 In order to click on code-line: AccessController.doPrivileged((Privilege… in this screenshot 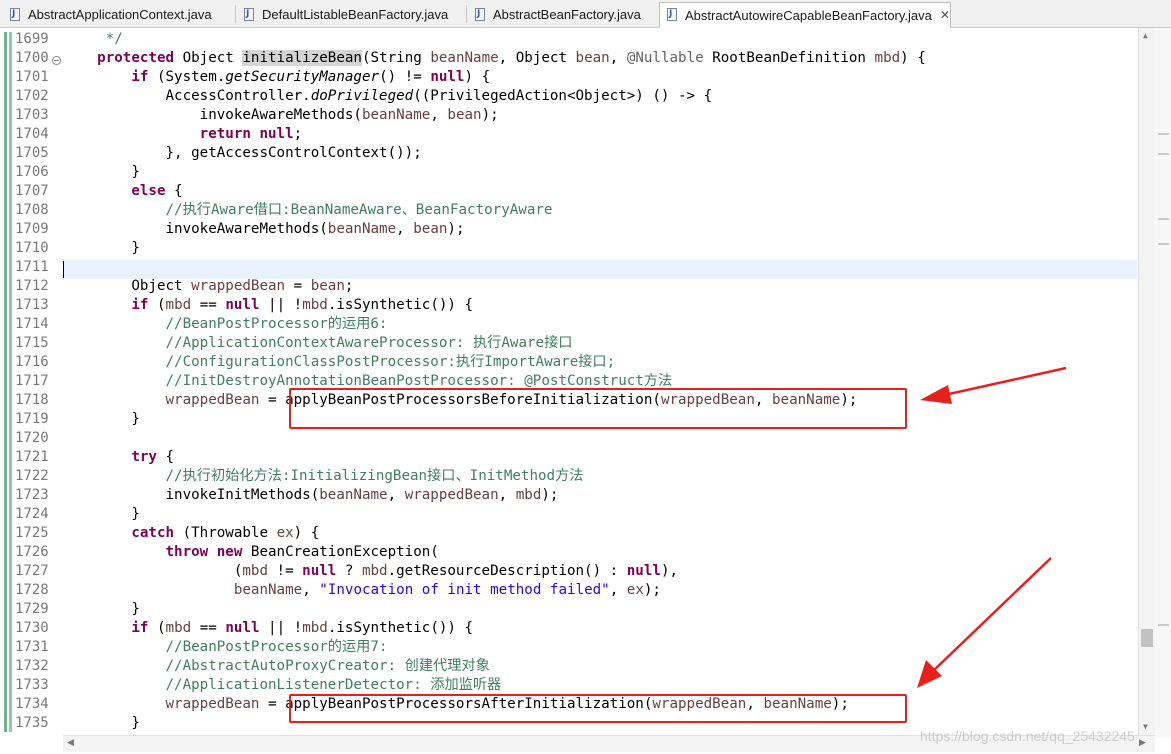, I will do `click(387, 96)`.